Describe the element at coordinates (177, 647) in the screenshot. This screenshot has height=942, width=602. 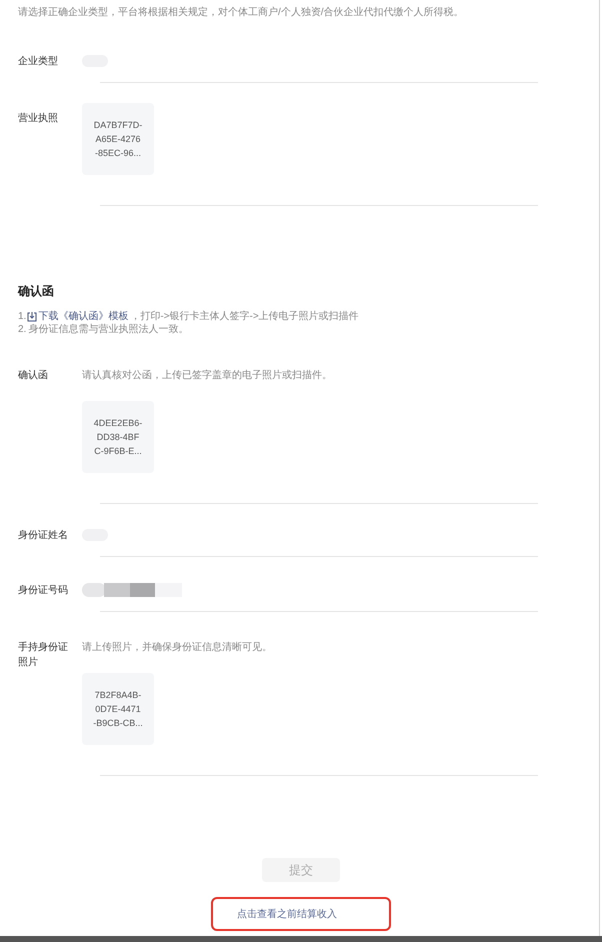
I see `field-hint: 请上传照片，并确保身份证信息清晰可见。` at that location.